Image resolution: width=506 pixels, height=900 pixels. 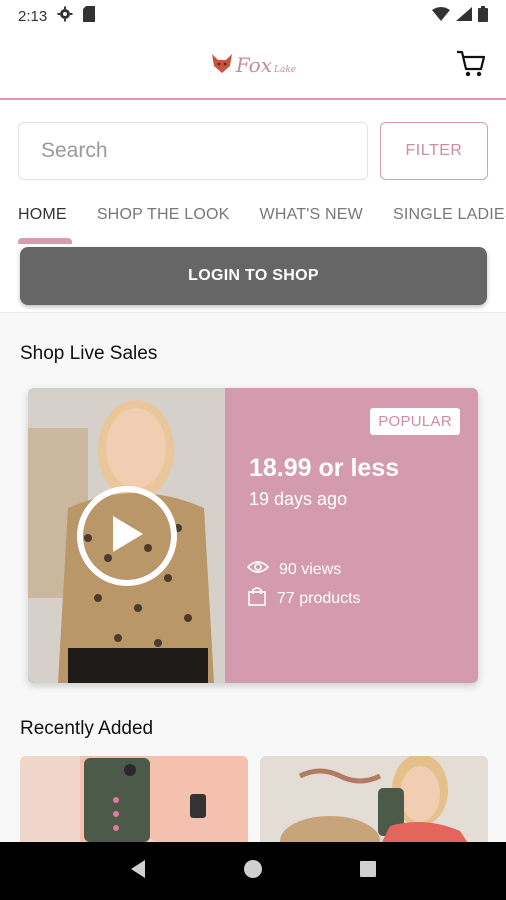 What do you see at coordinates (285, 70) in the screenshot?
I see `logo-subtext: Lake` at bounding box center [285, 70].